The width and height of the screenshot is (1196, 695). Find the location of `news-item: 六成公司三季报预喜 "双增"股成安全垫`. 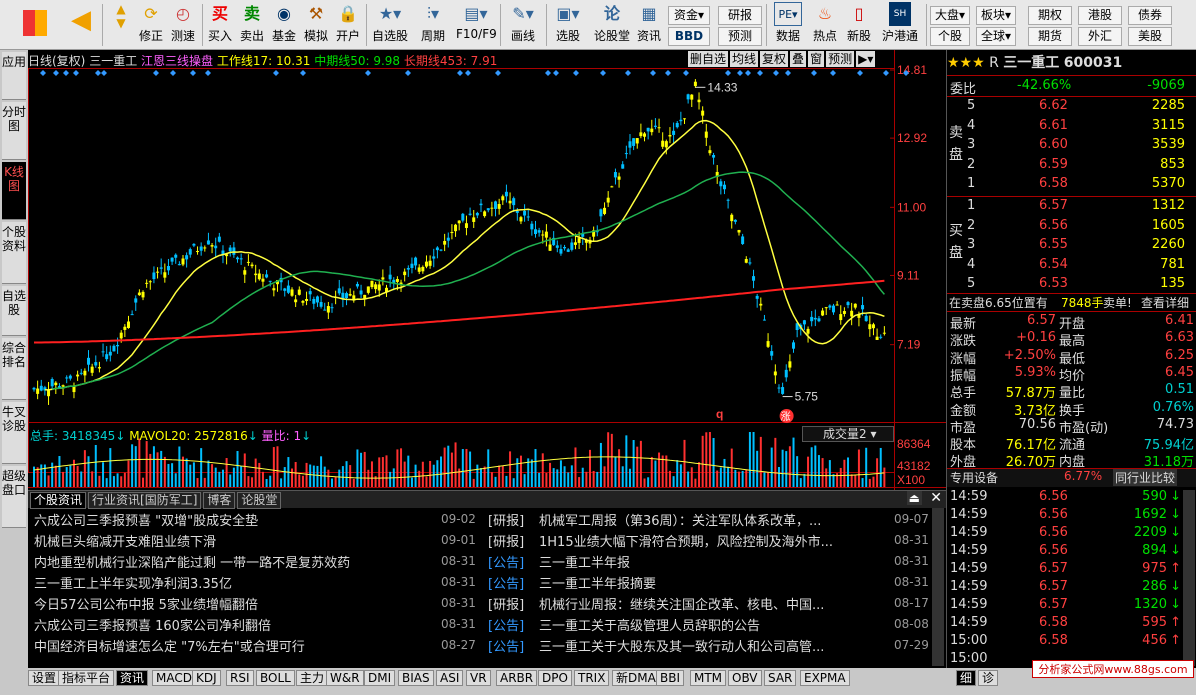

news-item: 六成公司三季报预喜 "双增"股成安全垫 is located at coordinates (146, 519).